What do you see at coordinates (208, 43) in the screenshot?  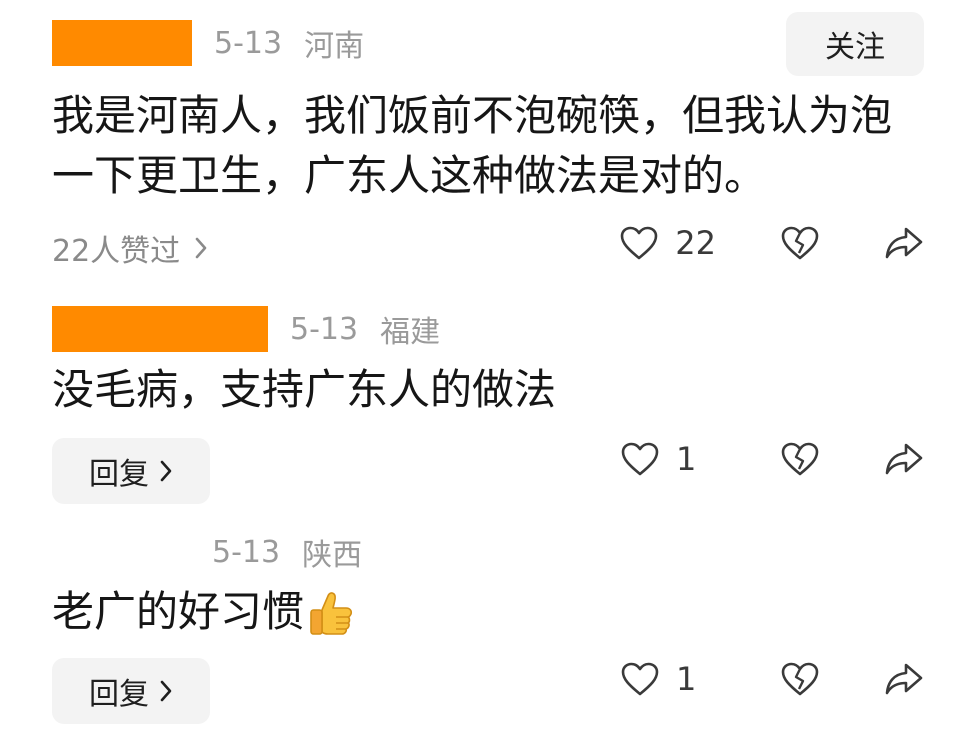 I see `comment-meta: 5-13 河南` at bounding box center [208, 43].